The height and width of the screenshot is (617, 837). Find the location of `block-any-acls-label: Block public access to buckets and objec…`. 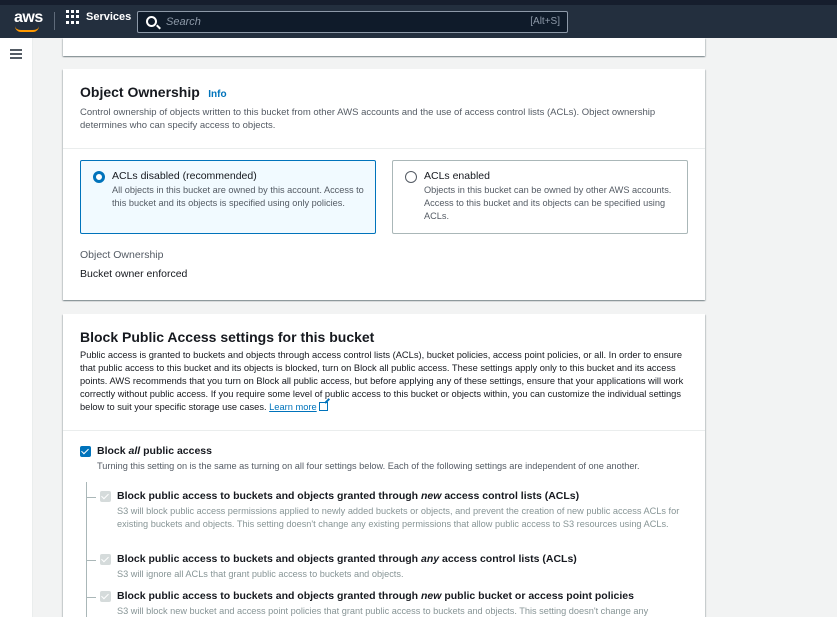

block-any-acls-label: Block public access to buckets and objec… is located at coordinates (347, 559).